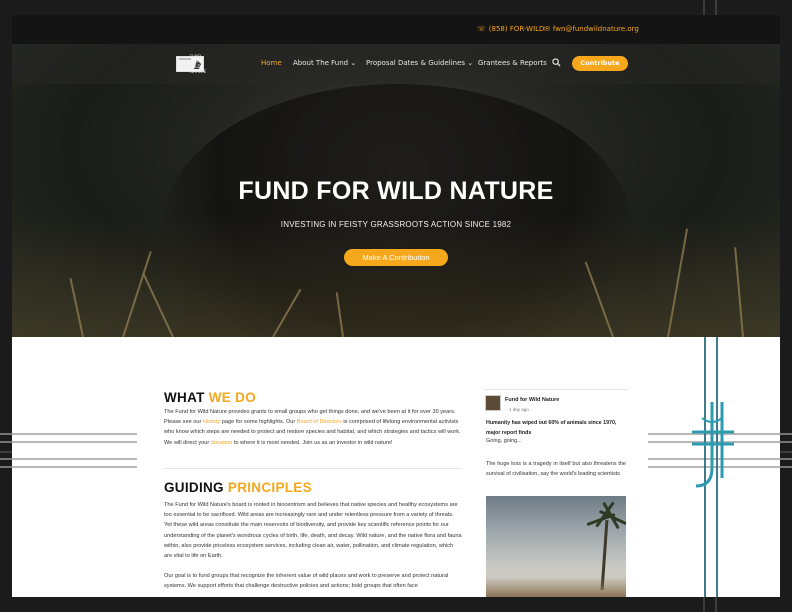  What do you see at coordinates (319, 422) in the screenshot?
I see `board-of-directors-link: Board of Directors` at bounding box center [319, 422].